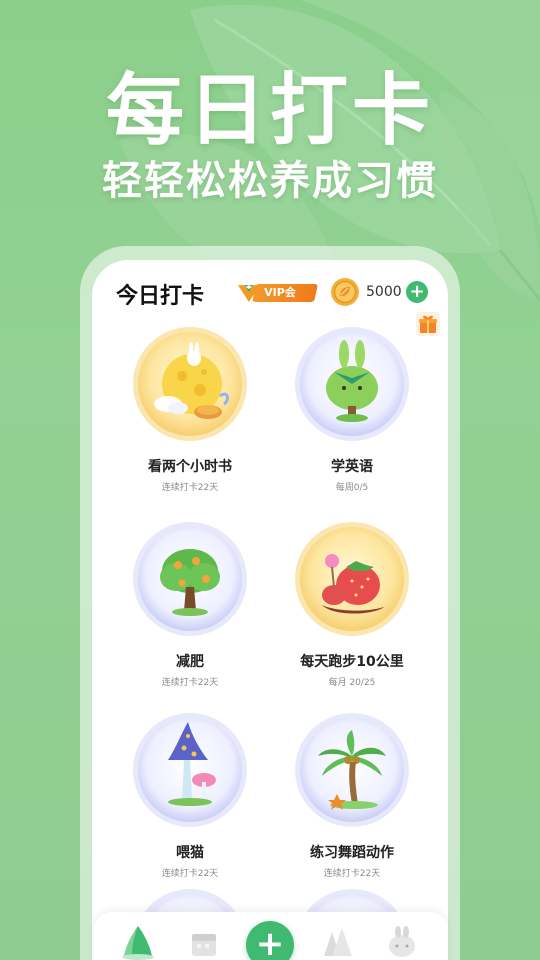  I want to click on habit-card: 减肥 连续打卡22天, so click(190, 604).